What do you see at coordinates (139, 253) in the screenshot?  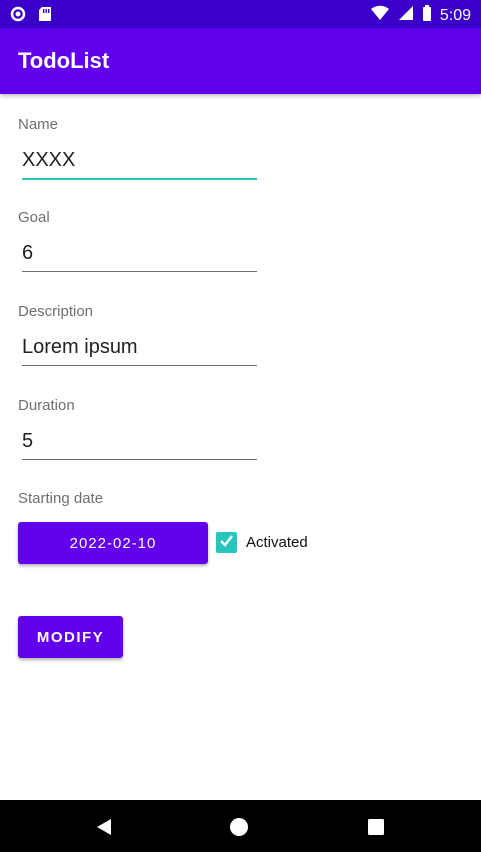 I see `goal-input: 6` at bounding box center [139, 253].